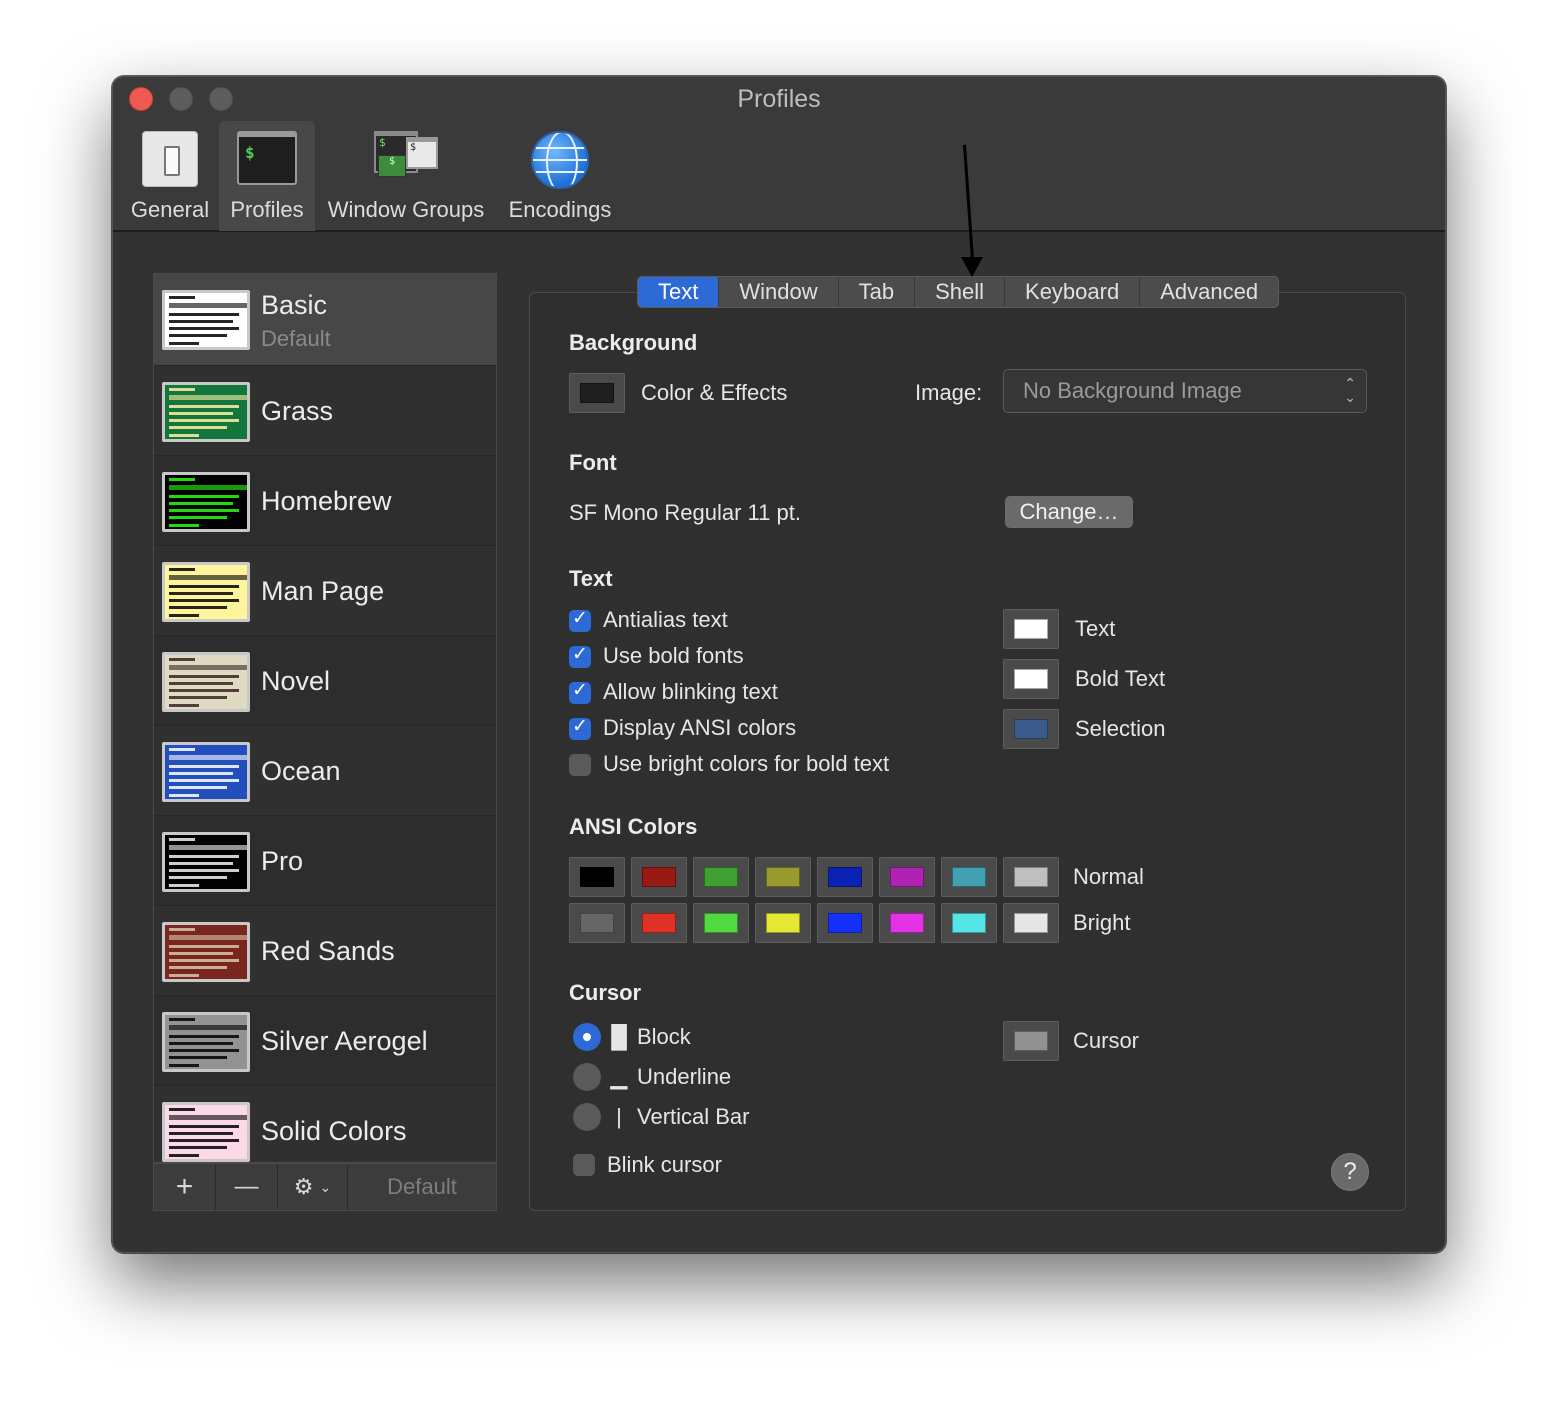 The height and width of the screenshot is (1402, 1558). Describe the element at coordinates (325, 411) in the screenshot. I see `profile-item: Grass` at that location.